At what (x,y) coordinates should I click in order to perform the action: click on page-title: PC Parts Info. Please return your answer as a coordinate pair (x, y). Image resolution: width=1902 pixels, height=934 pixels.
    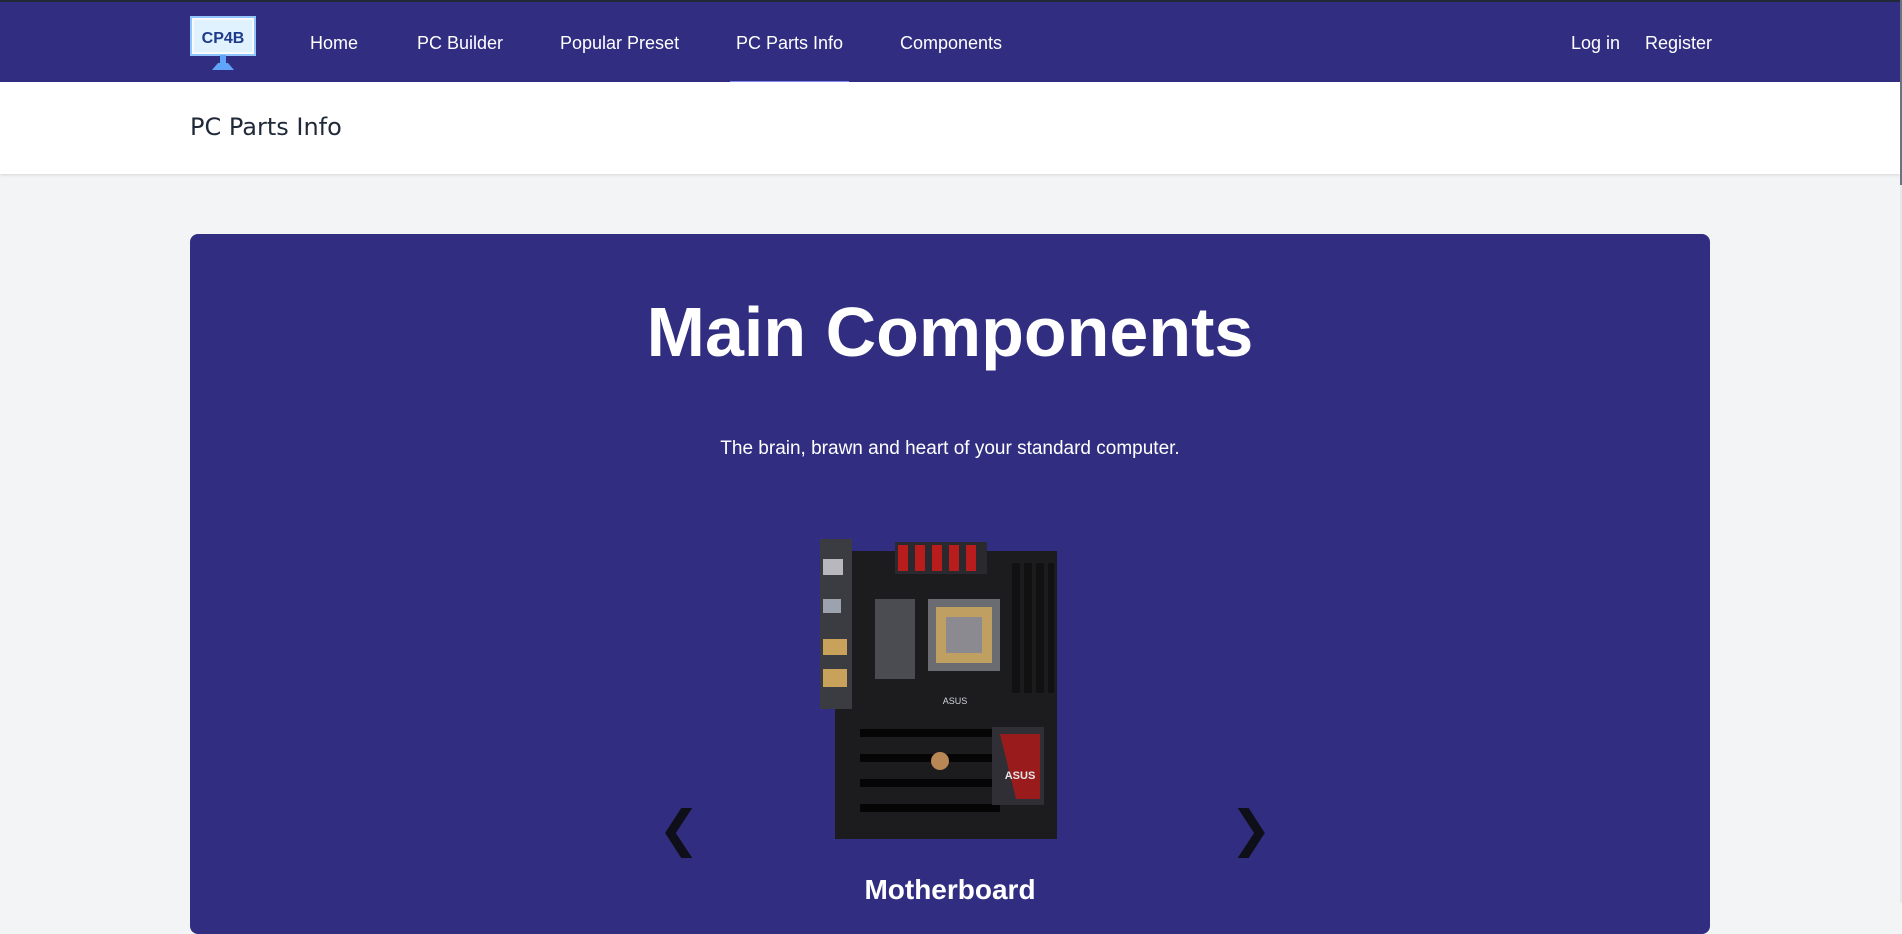
    Looking at the image, I should click on (266, 127).